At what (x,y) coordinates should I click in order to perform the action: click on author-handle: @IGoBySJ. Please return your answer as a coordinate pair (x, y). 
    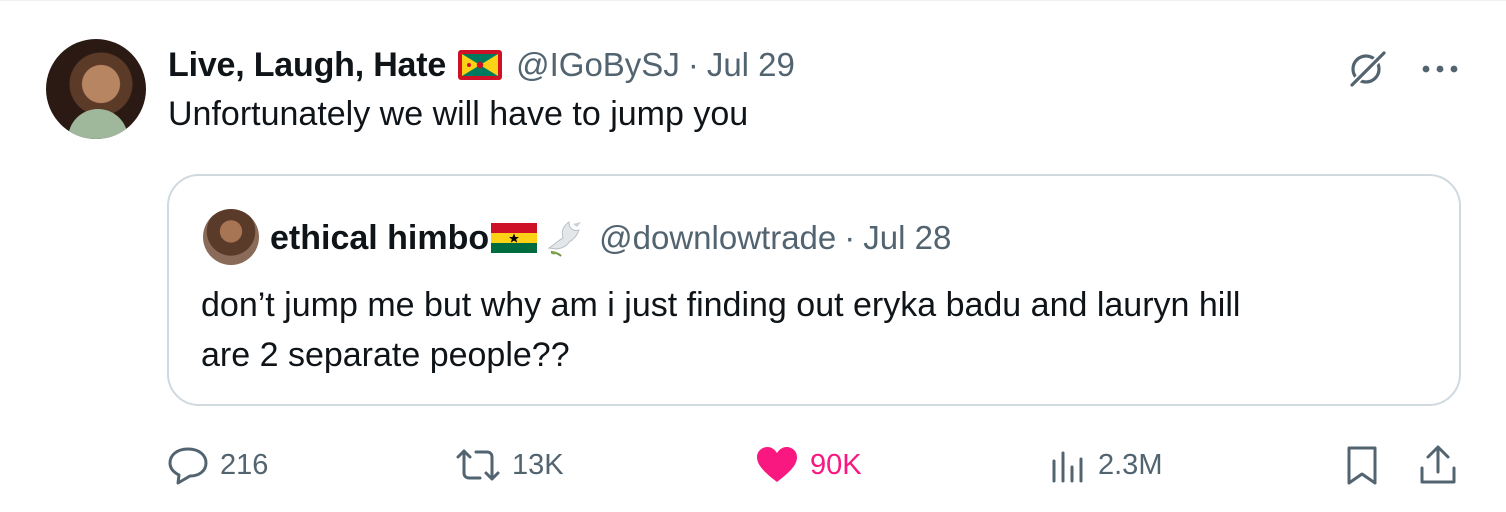
    Looking at the image, I should click on (598, 65).